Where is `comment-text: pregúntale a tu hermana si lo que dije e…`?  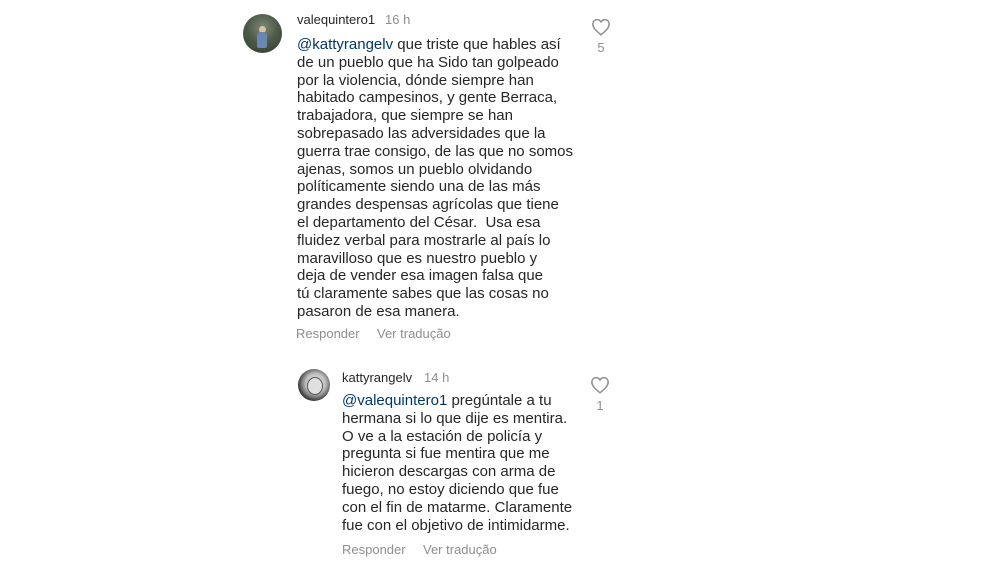
comment-text: pregúntale a tu hermana si lo que dije e… is located at coordinates (457, 463).